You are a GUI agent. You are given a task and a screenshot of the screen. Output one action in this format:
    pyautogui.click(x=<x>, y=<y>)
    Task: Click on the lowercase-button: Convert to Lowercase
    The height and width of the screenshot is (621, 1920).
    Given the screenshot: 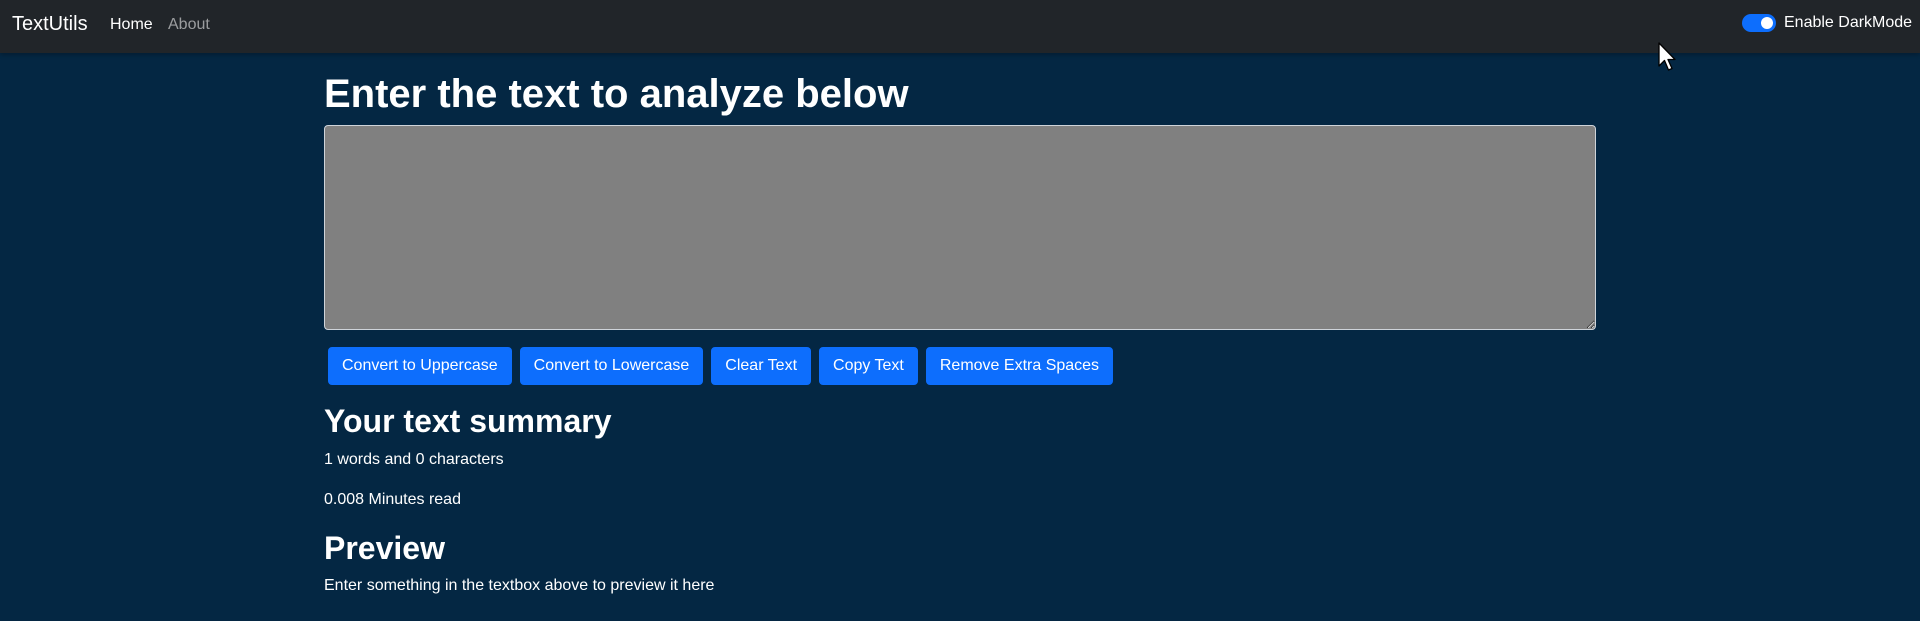 What is the action you would take?
    pyautogui.click(x=611, y=366)
    